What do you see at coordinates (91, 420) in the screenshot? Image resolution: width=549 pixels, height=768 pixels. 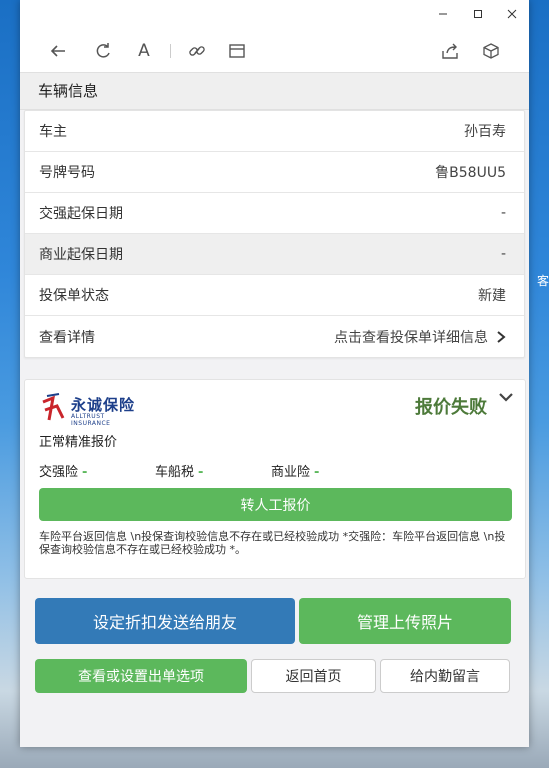 I see `company-logo-subtext: ALLTRUST INSURANCE` at bounding box center [91, 420].